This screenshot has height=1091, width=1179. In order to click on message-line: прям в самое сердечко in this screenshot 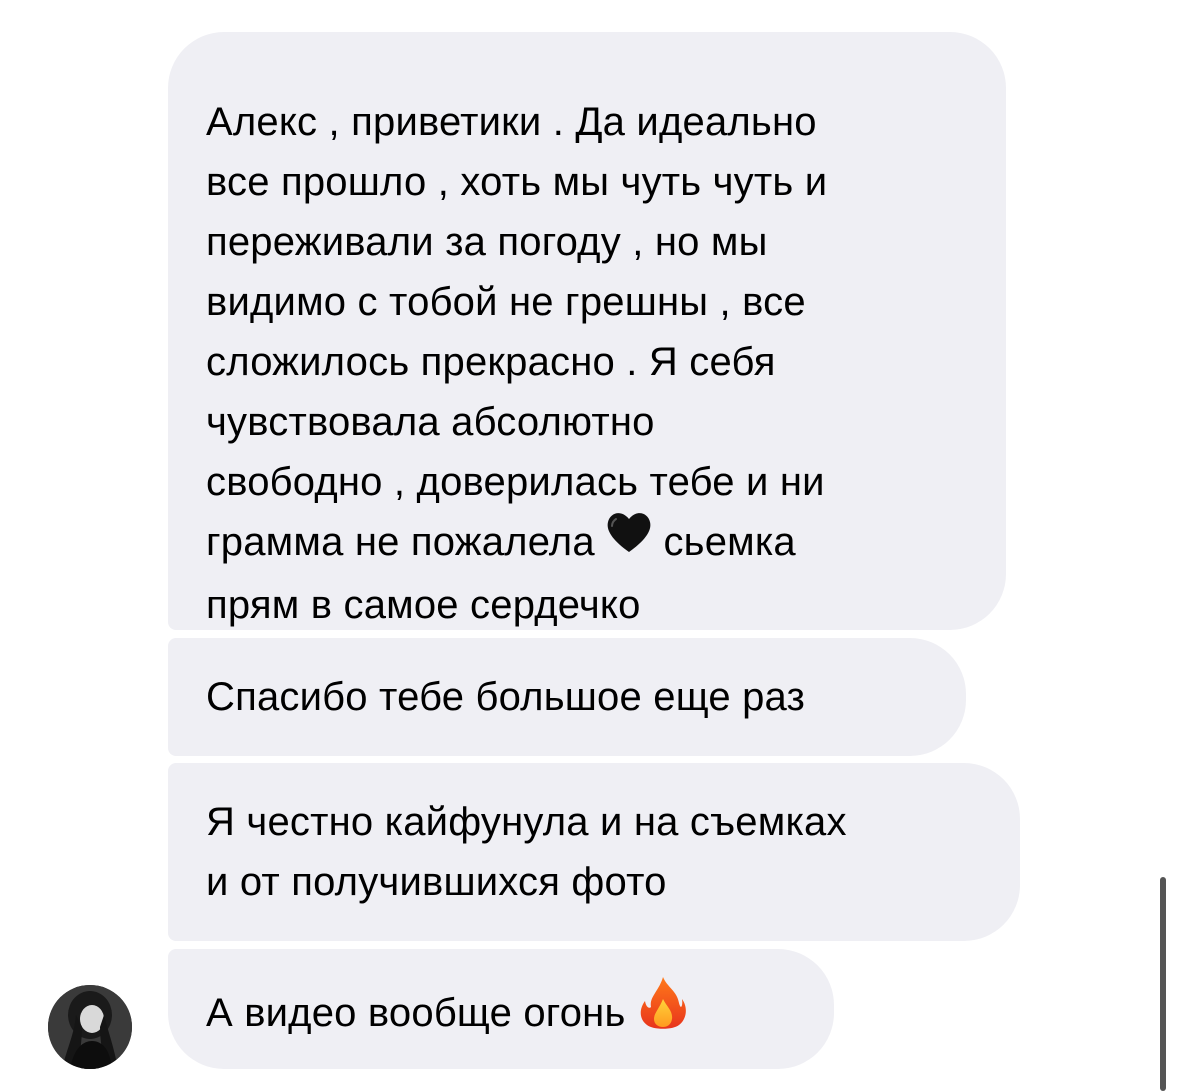, I will do `click(423, 604)`.